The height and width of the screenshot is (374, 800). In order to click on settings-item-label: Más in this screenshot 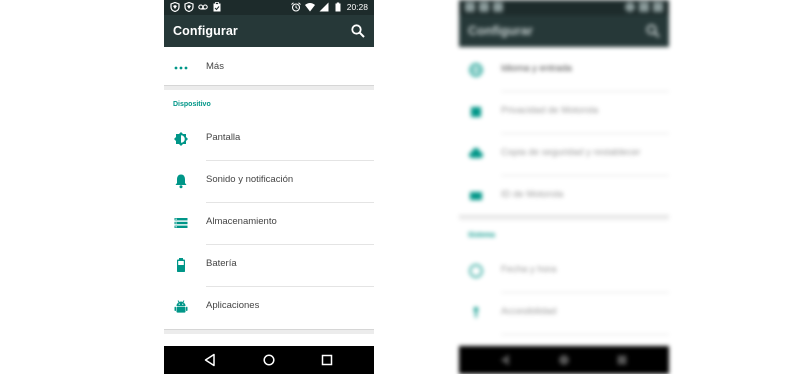, I will do `click(215, 66)`.